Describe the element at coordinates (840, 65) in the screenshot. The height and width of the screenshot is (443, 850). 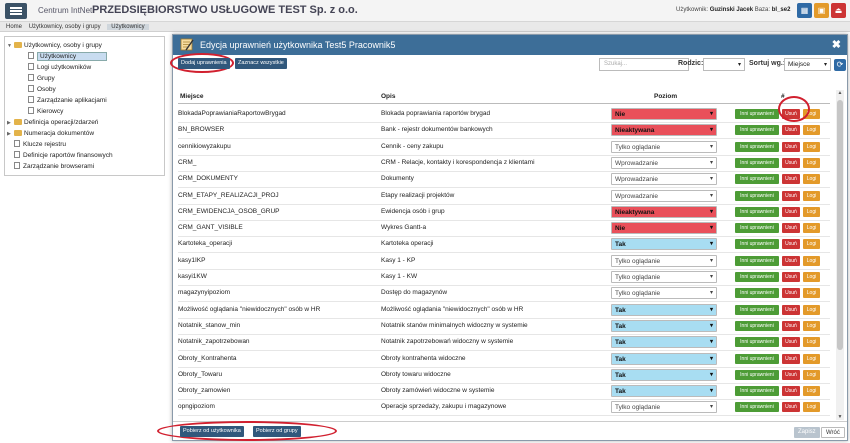
I see `refresh-icon: ⟳` at that location.